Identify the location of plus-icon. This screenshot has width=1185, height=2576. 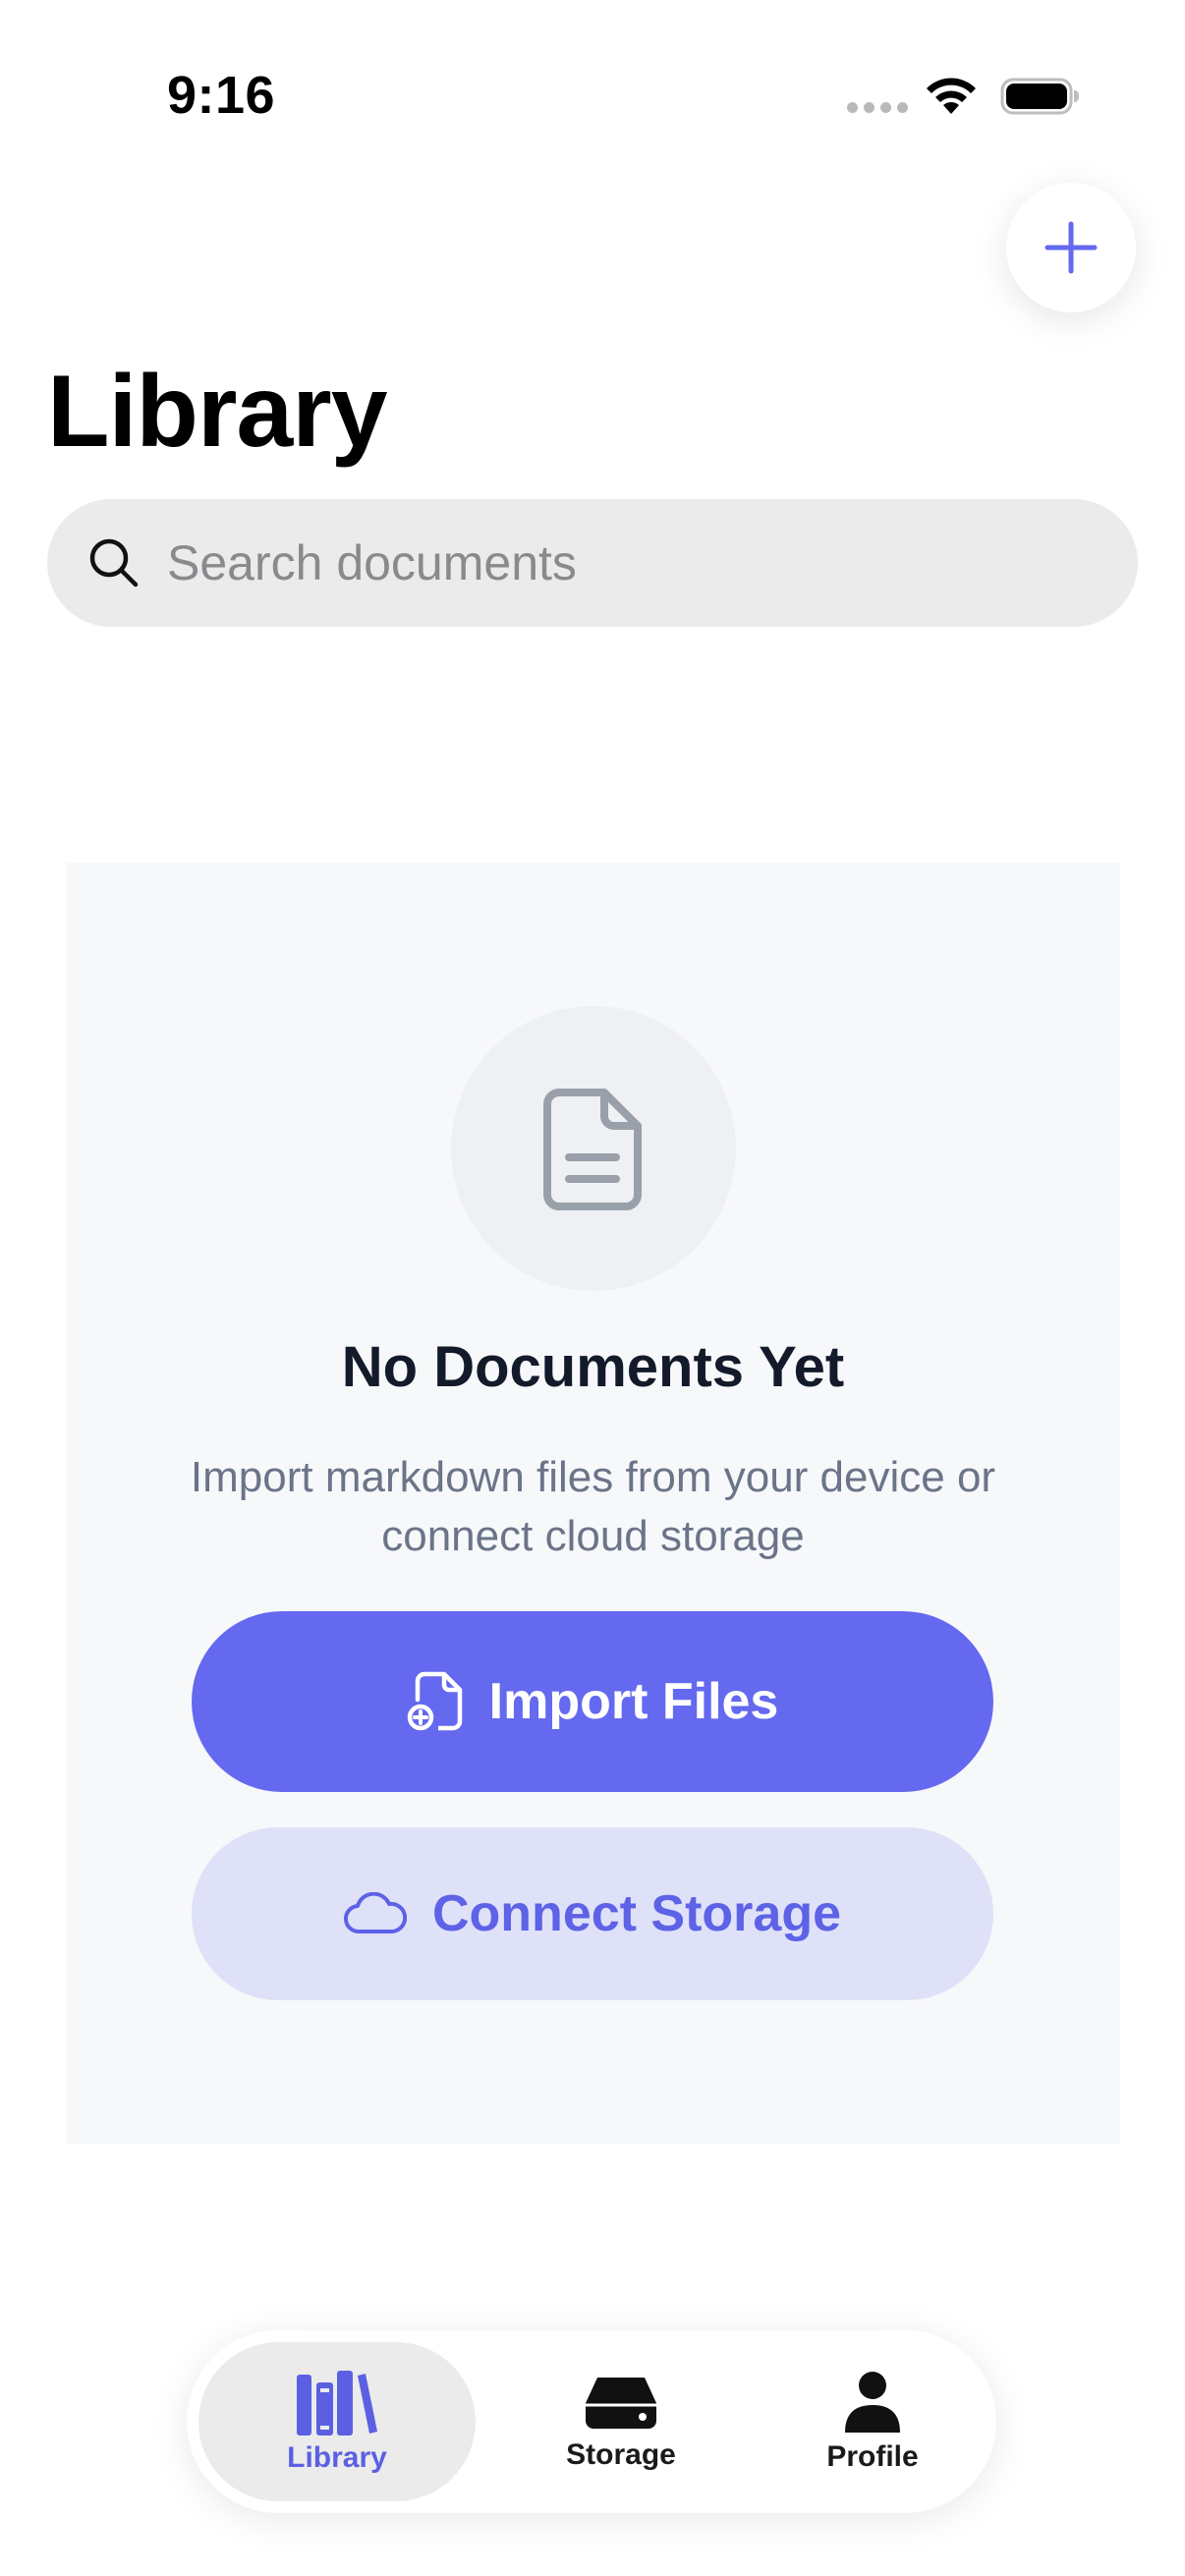
(1071, 247).